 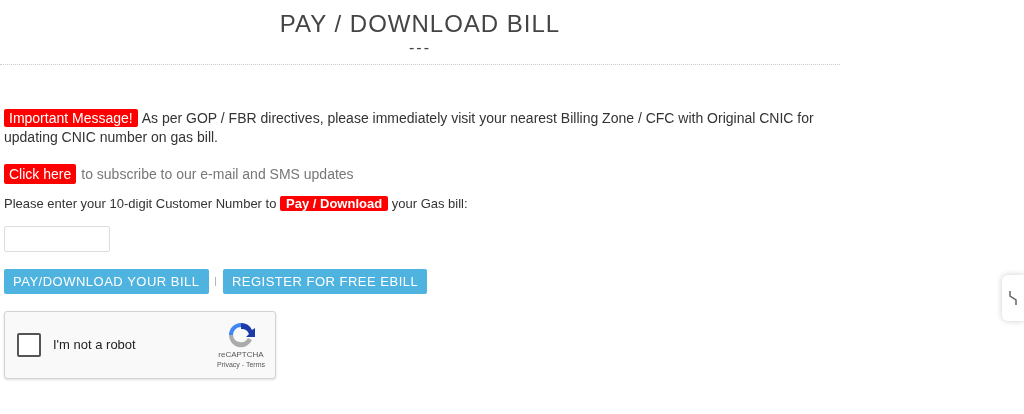 I want to click on recaptcha-brand: reCAPTCHA, so click(x=241, y=355).